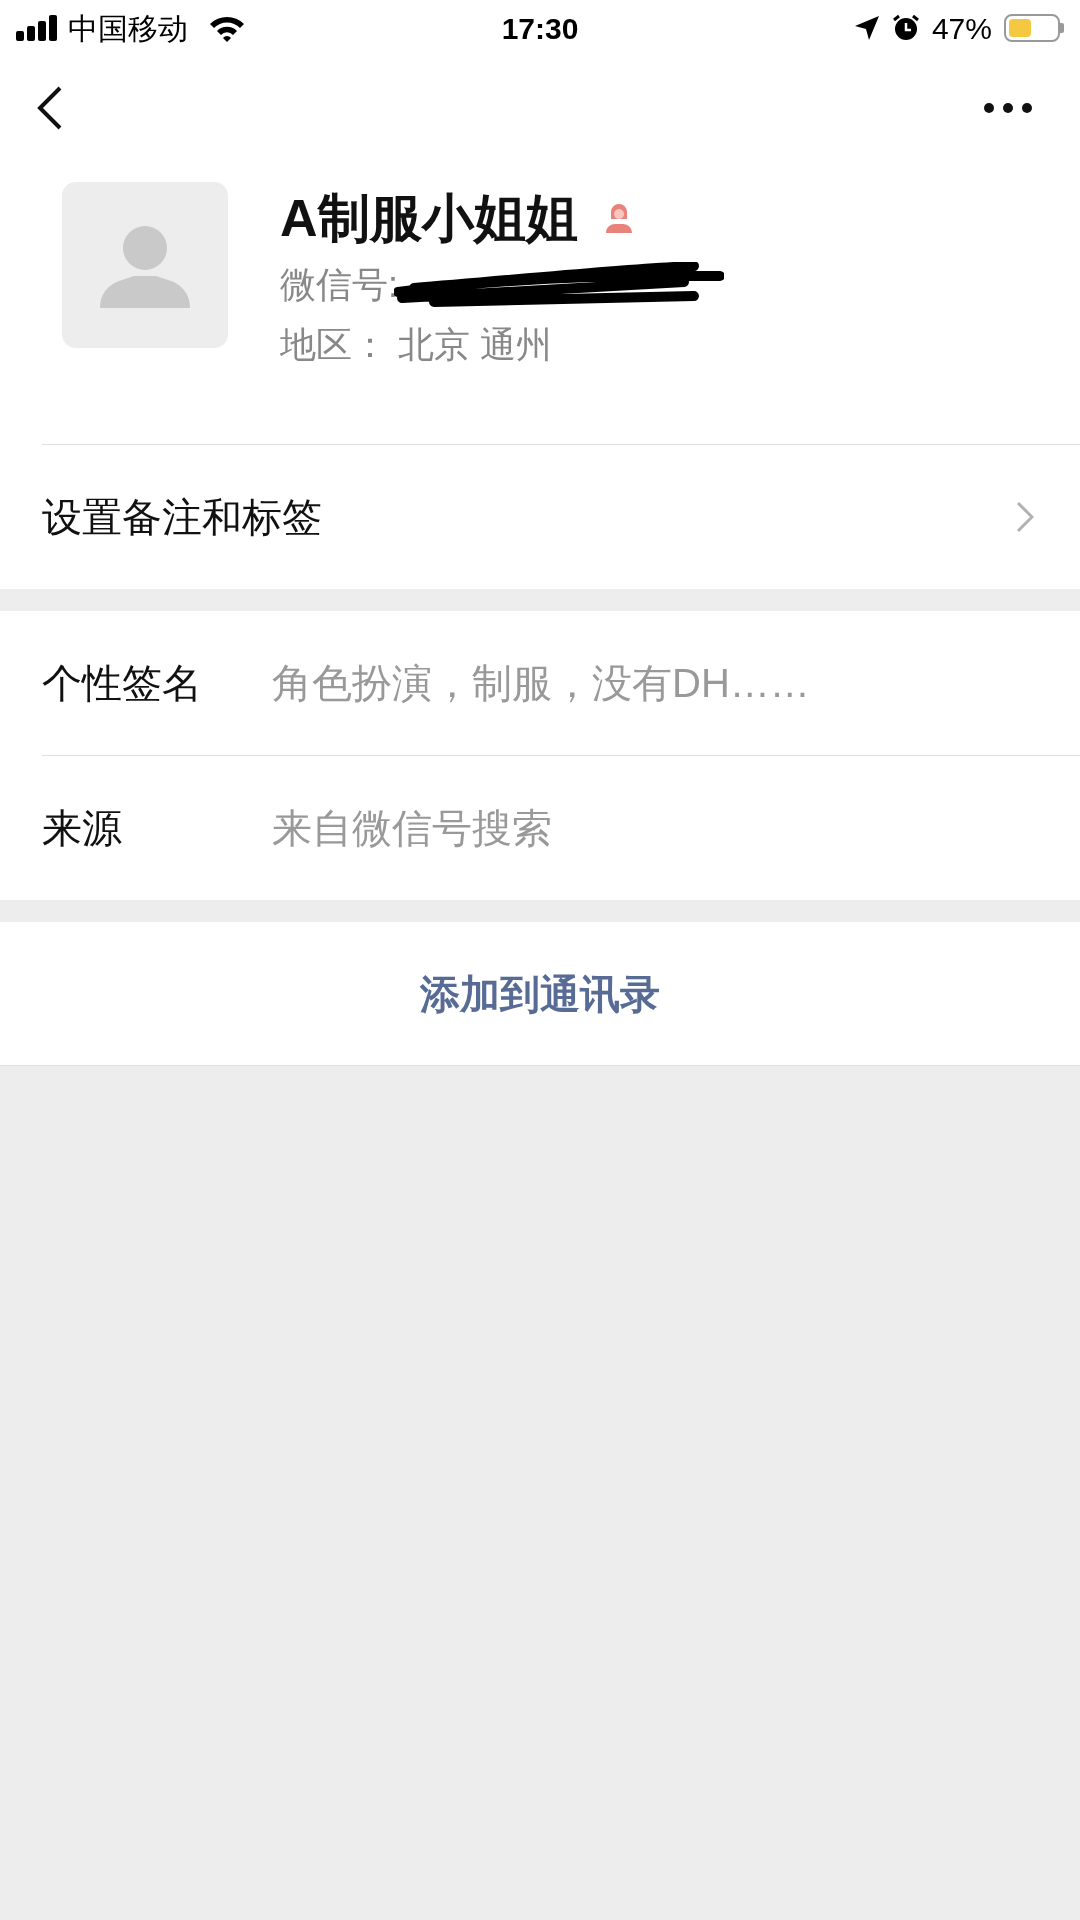  I want to click on info-label: 来源, so click(82, 828).